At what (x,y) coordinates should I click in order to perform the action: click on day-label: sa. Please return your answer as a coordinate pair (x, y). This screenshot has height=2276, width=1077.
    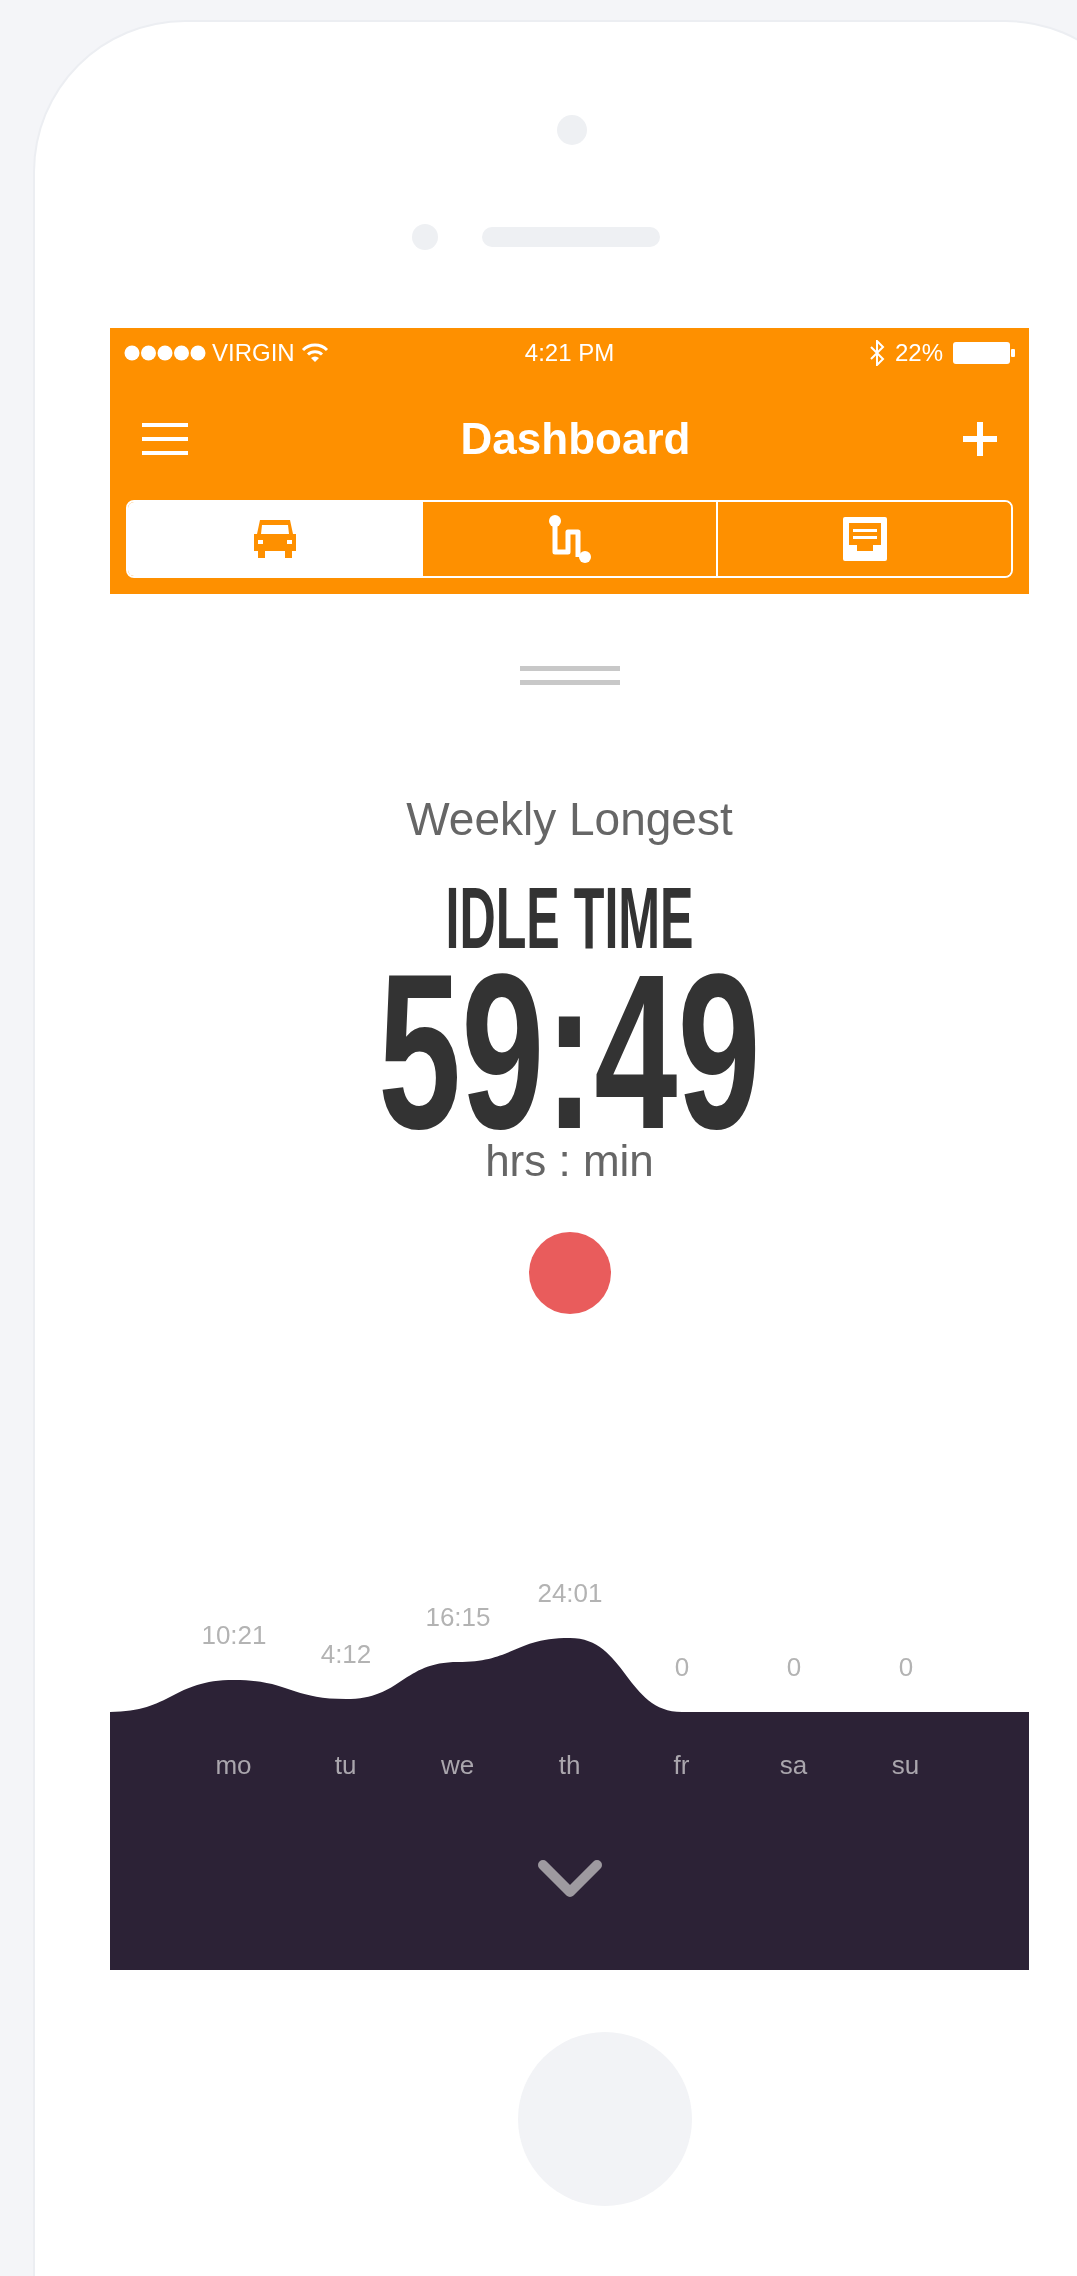
    Looking at the image, I should click on (793, 1765).